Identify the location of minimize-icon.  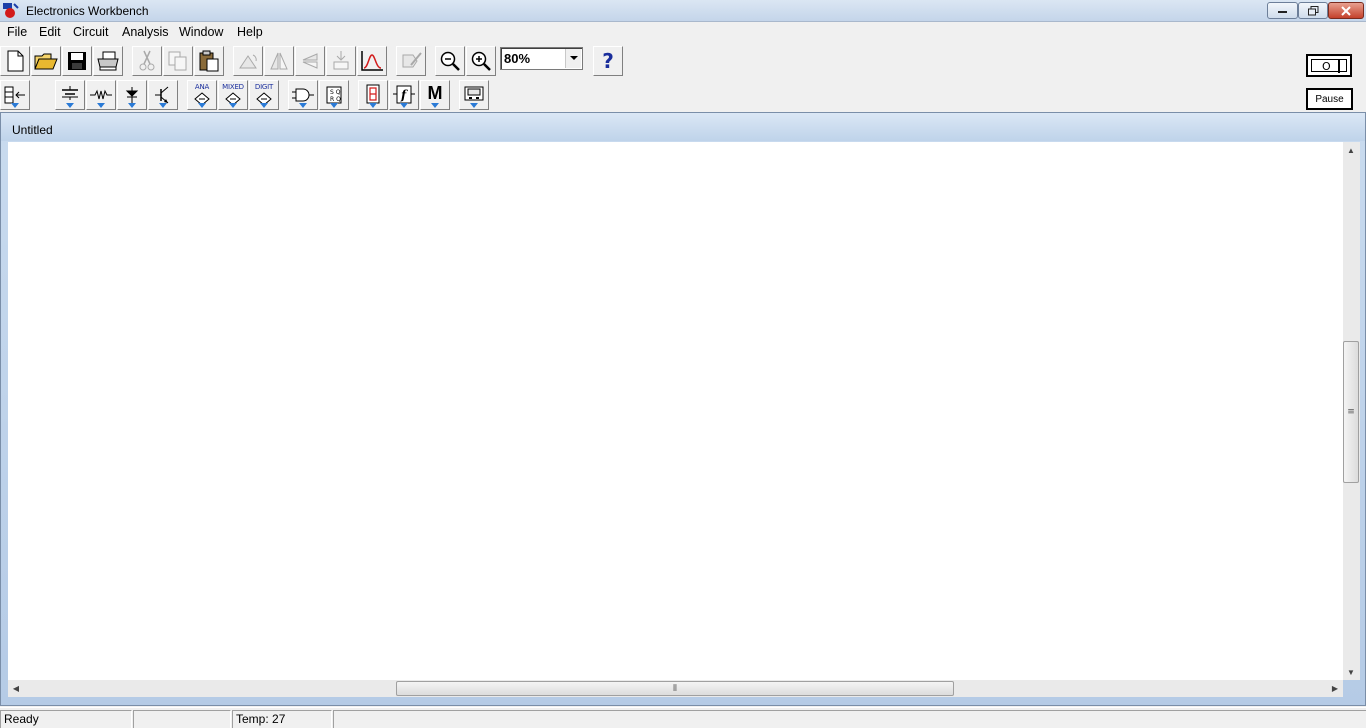
(1282, 11).